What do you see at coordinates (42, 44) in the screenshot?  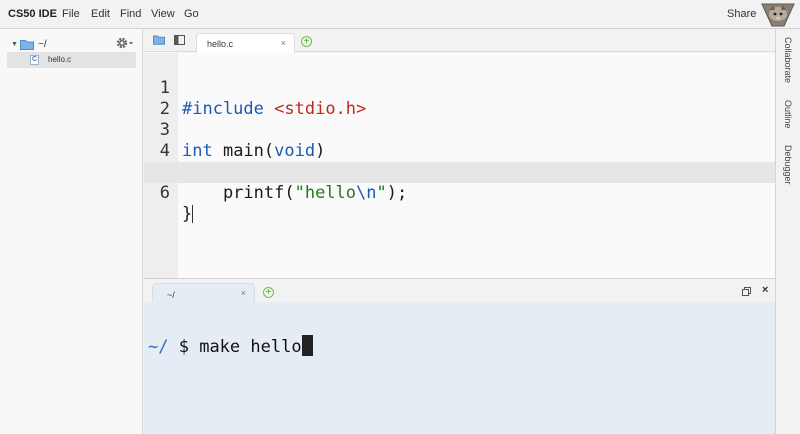 I see `tree-root-label: ~/` at bounding box center [42, 44].